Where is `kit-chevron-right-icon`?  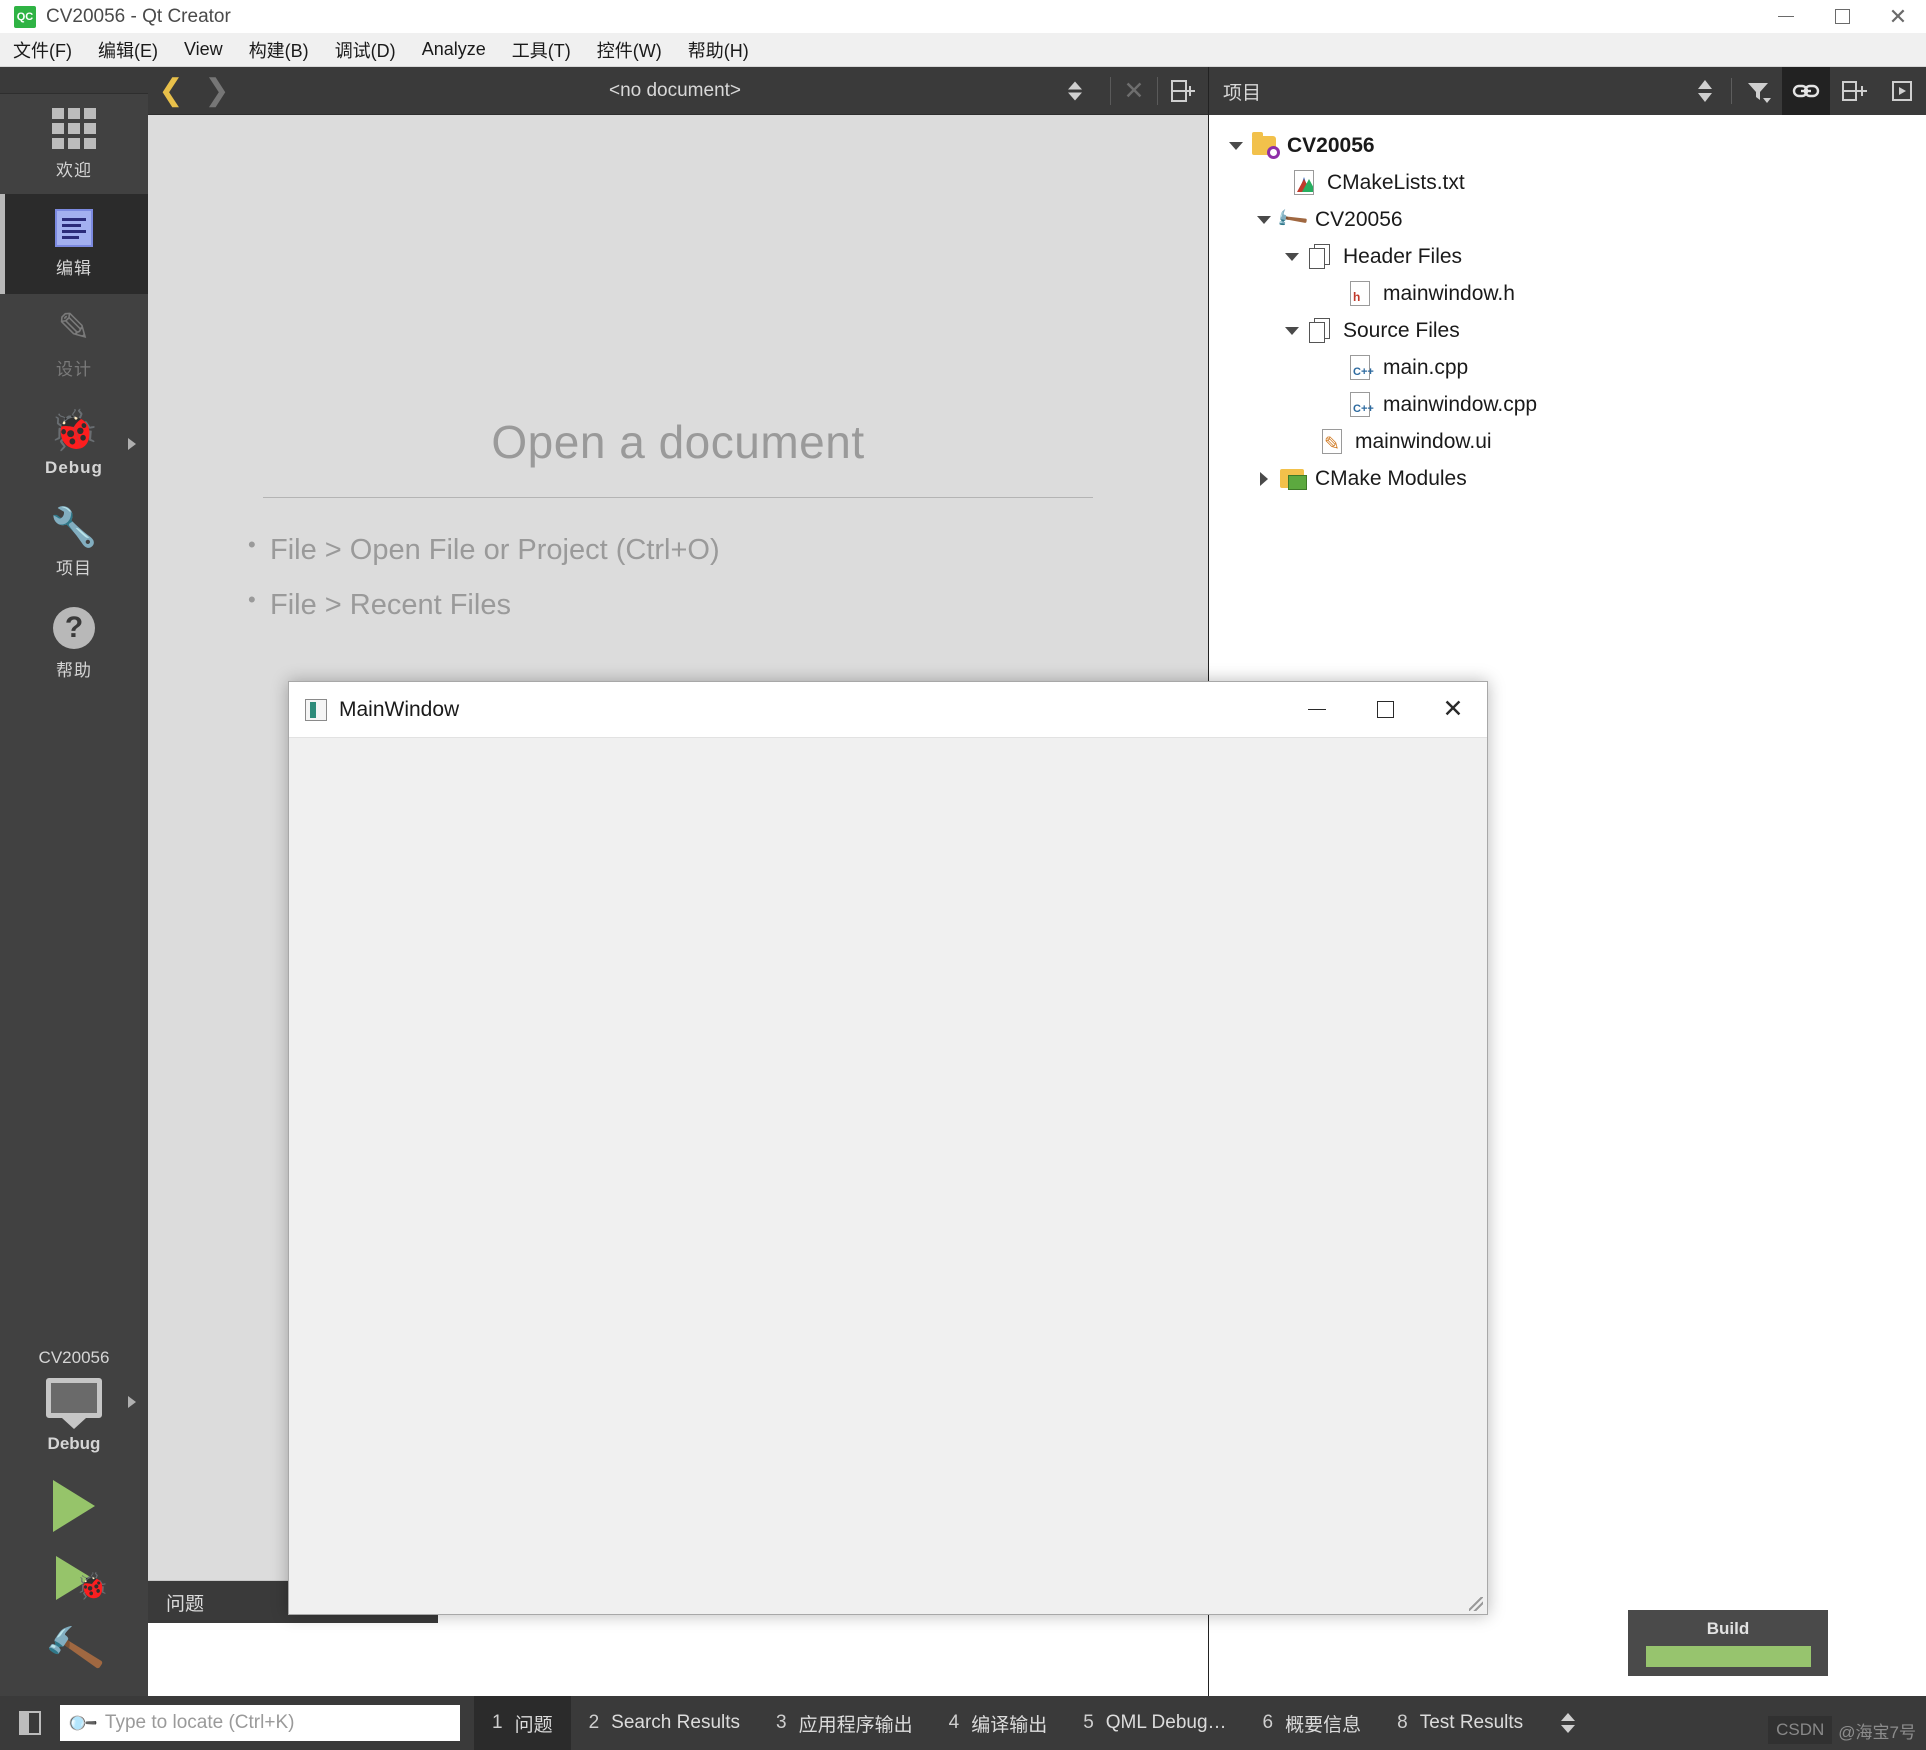
kit-chevron-right-icon is located at coordinates (132, 1402).